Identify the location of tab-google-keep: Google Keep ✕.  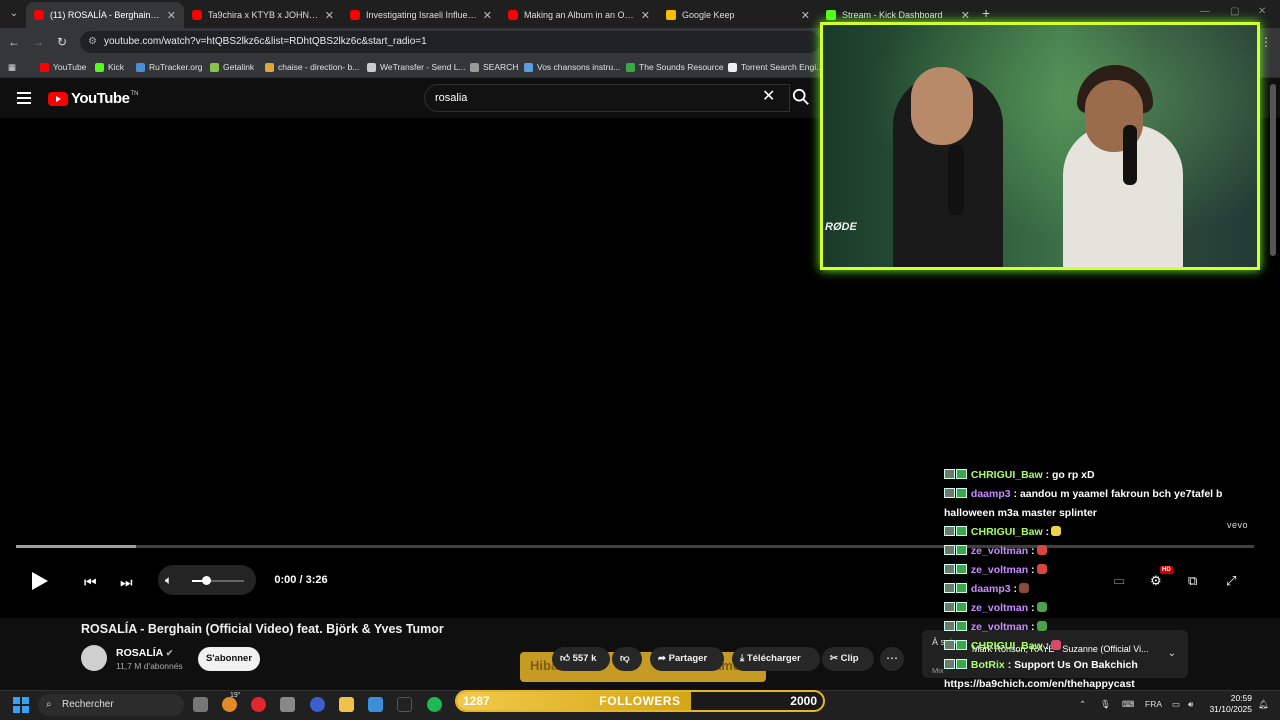
(738, 15).